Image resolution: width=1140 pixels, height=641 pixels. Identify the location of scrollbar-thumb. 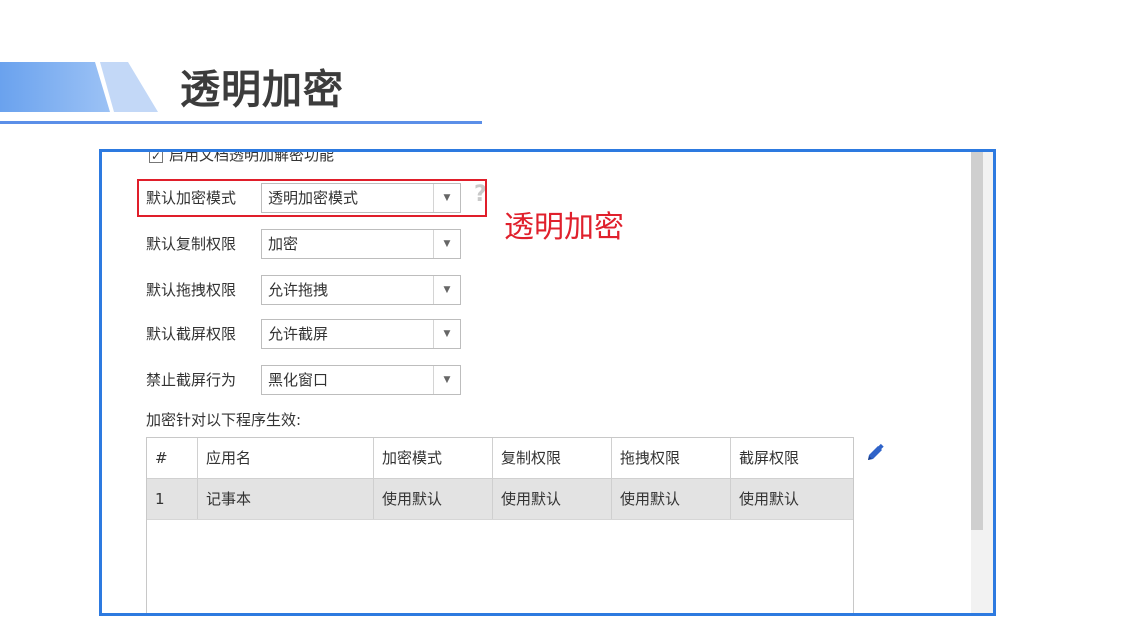
(977, 341).